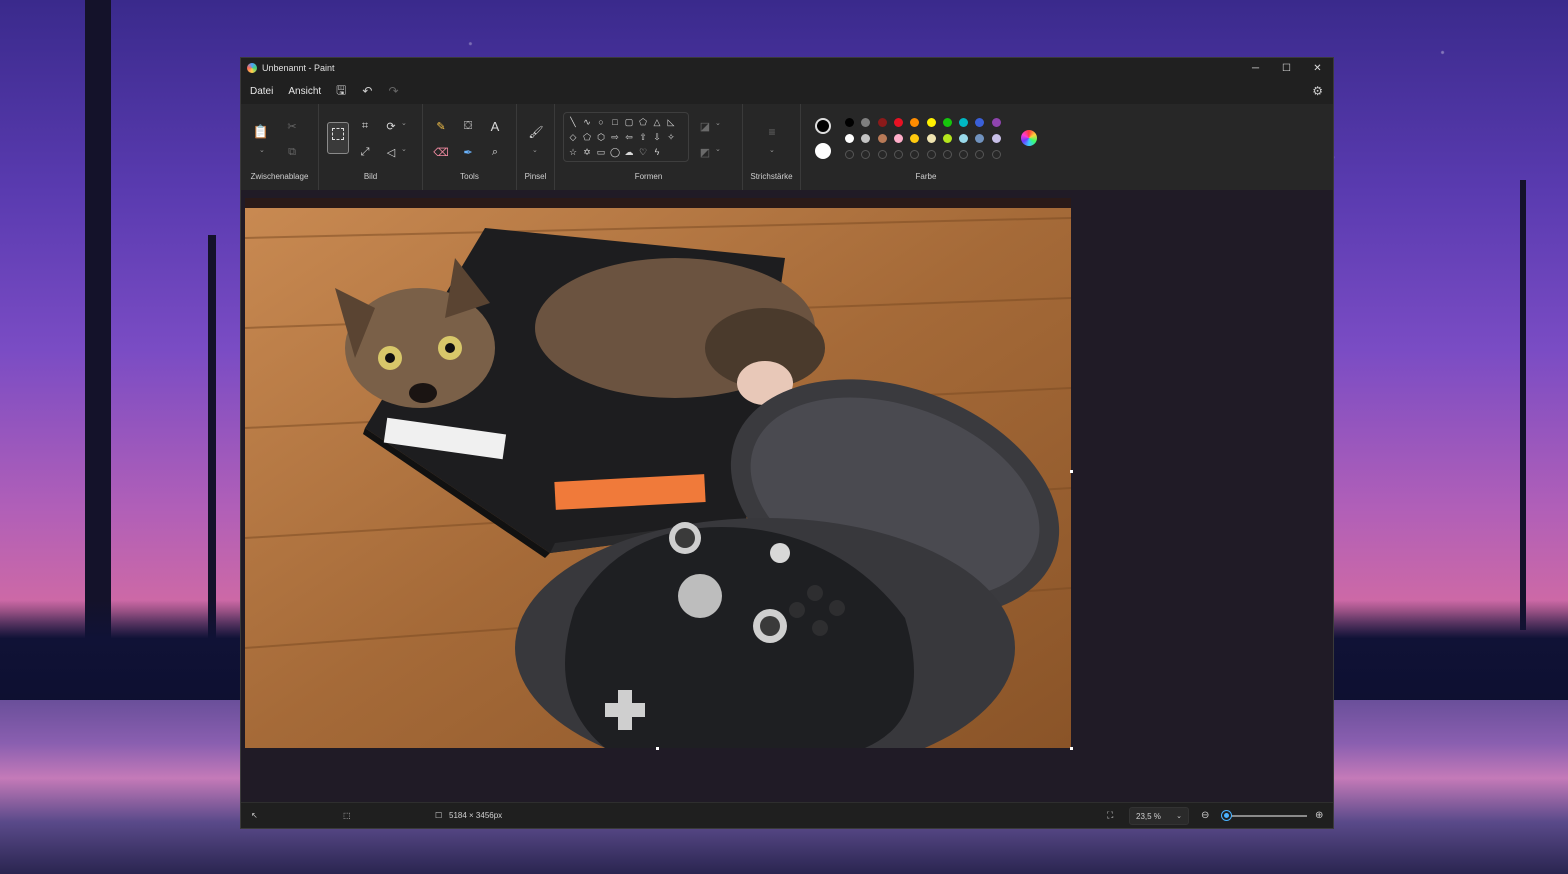 This screenshot has height=874, width=1568. I want to click on shape-arrow-left-icon: ⇦, so click(629, 137).